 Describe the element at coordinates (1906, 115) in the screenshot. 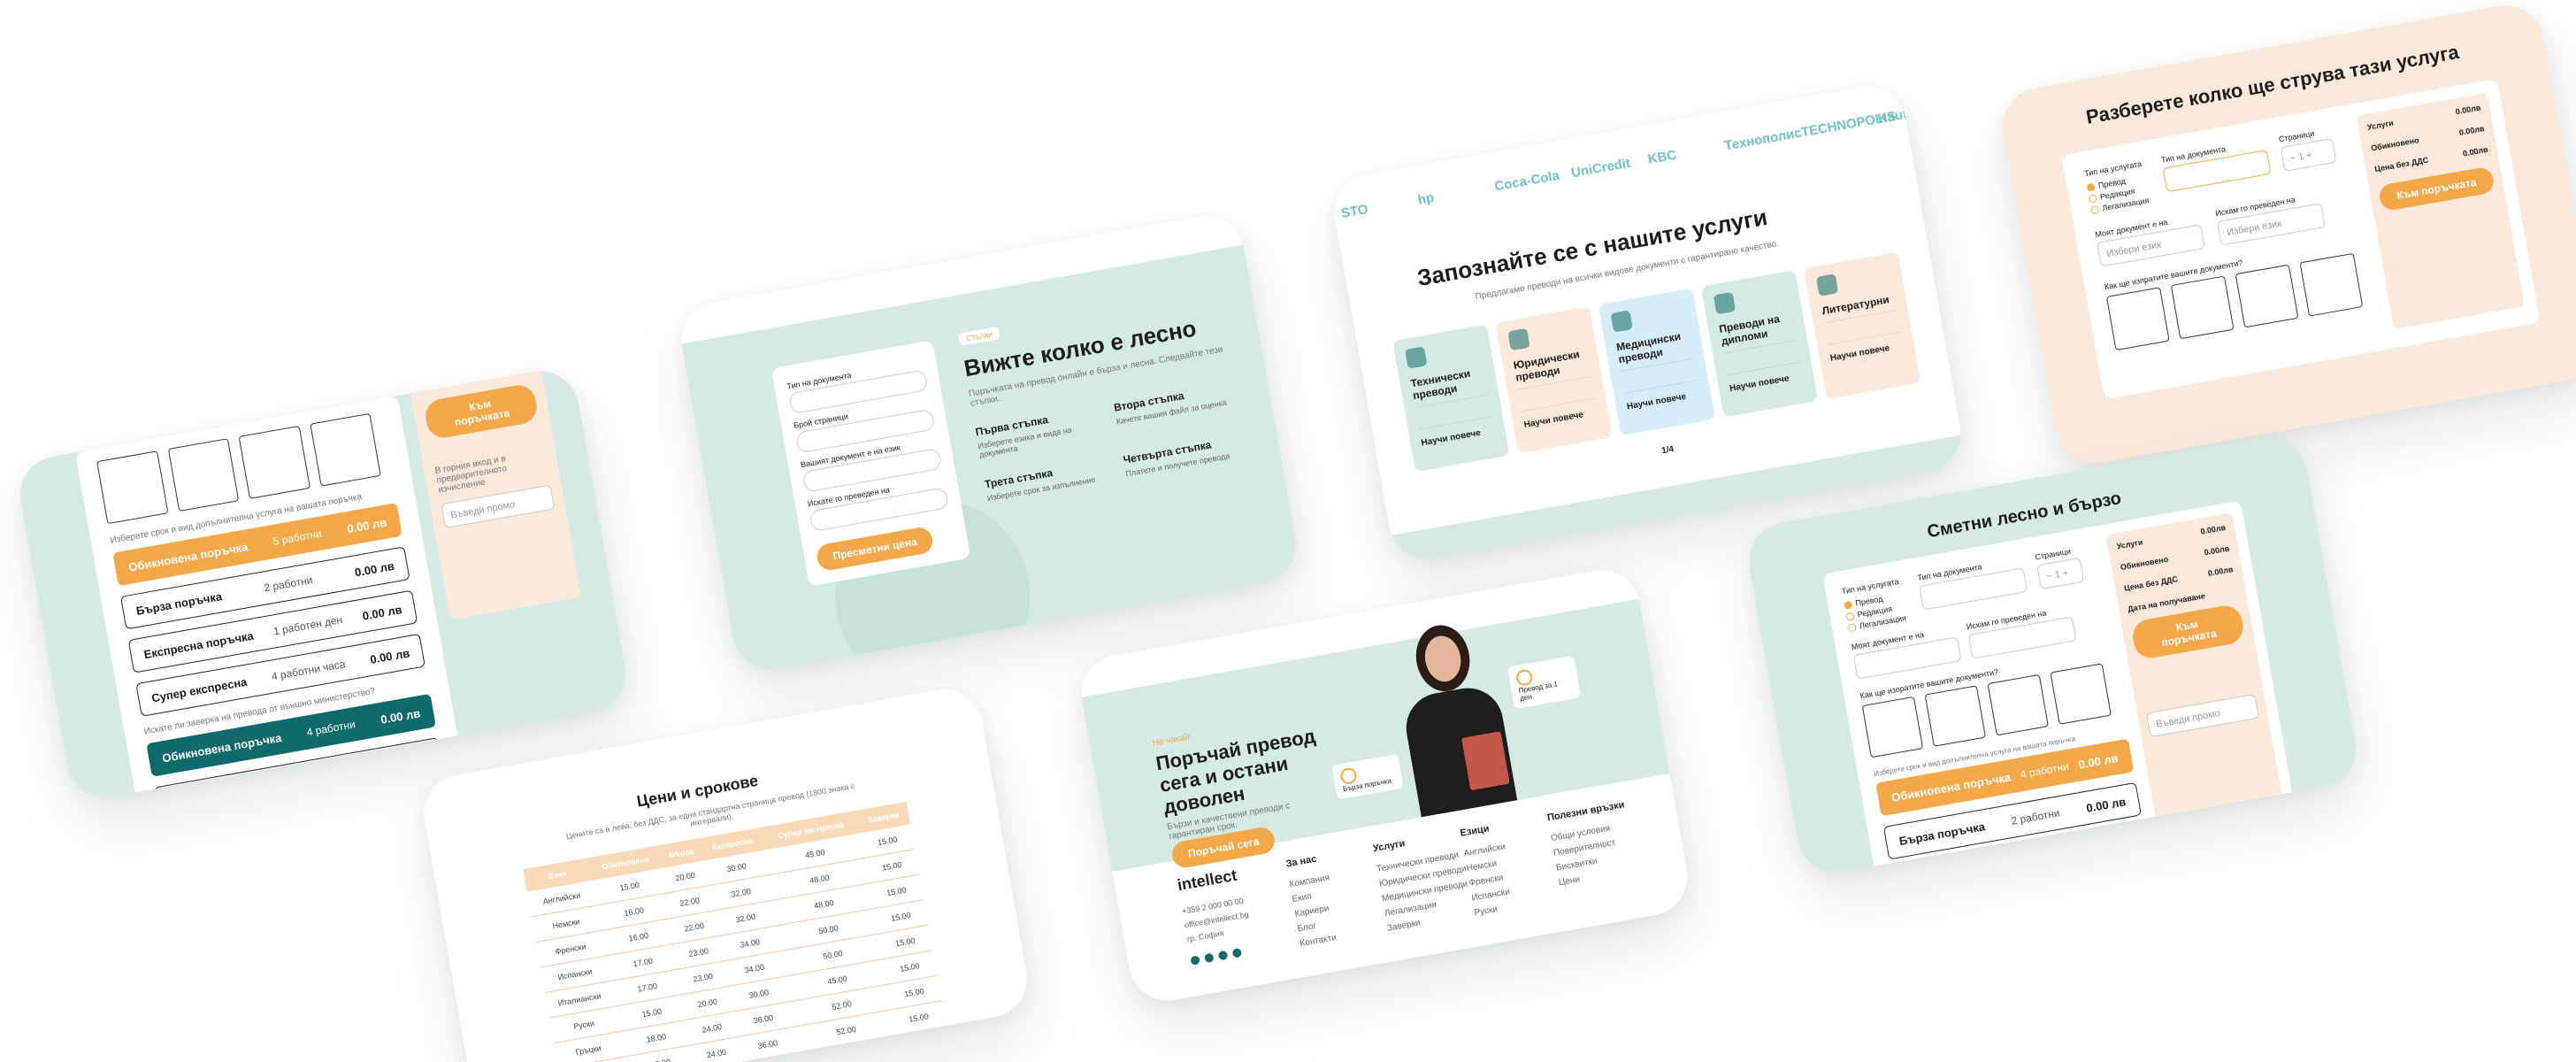

I see `client-logo: Kaufland` at that location.